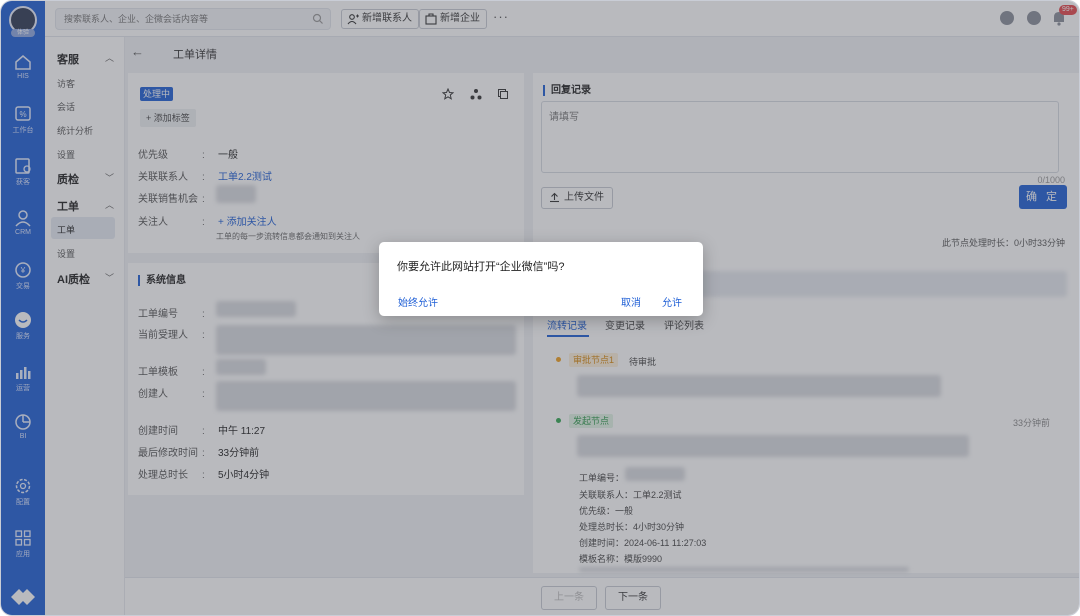 Image resolution: width=1080 pixels, height=616 pixels. What do you see at coordinates (631, 301) in the screenshot?
I see `cancel-button: 取消` at bounding box center [631, 301].